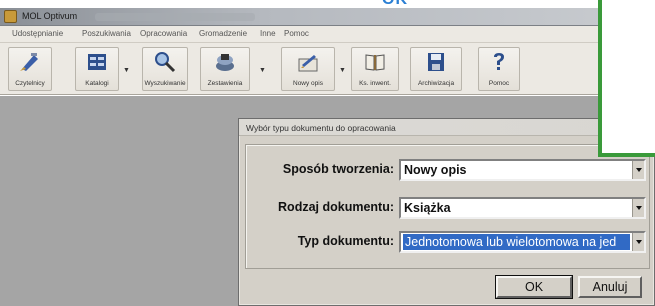 The image size is (655, 306). I want to click on document-kind-value: Książka, so click(427, 208).